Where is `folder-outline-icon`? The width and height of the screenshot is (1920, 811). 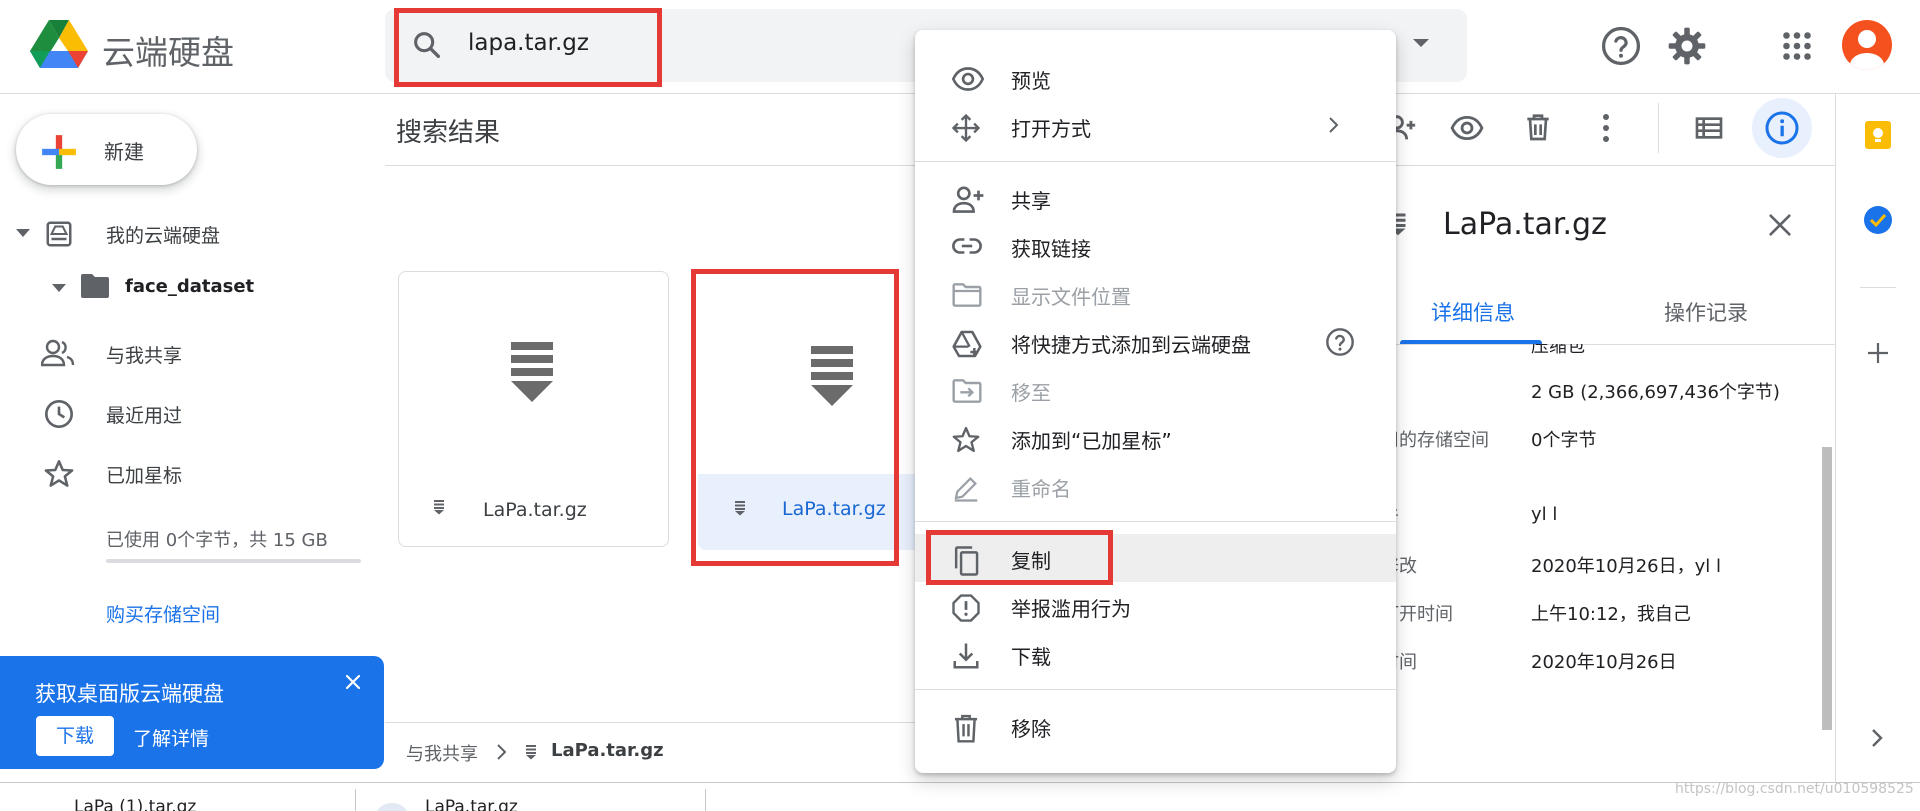 folder-outline-icon is located at coordinates (967, 295).